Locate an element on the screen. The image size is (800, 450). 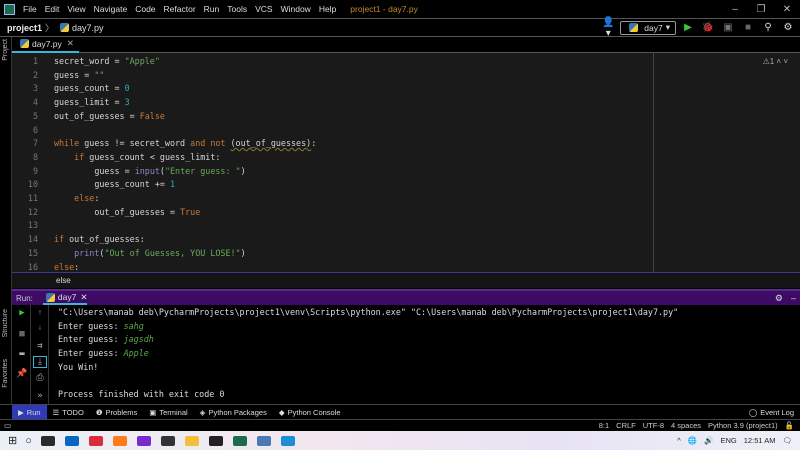
right-margin-guide is located at coordinates (653, 162).